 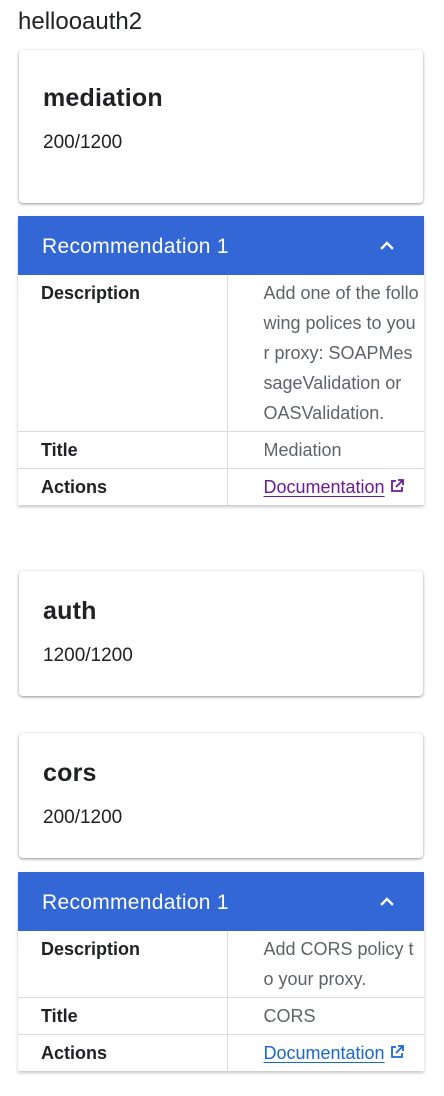 I want to click on title-value: CORS, so click(x=325, y=1016).